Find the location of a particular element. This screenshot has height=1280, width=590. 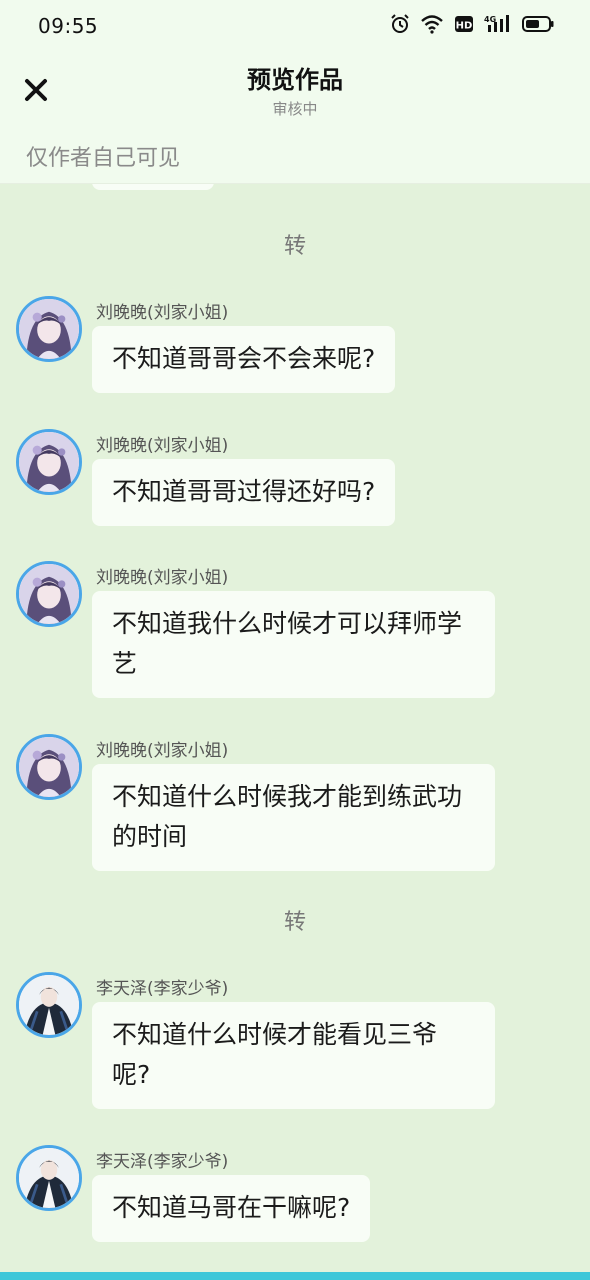

bottom-strip is located at coordinates (295, 1276).